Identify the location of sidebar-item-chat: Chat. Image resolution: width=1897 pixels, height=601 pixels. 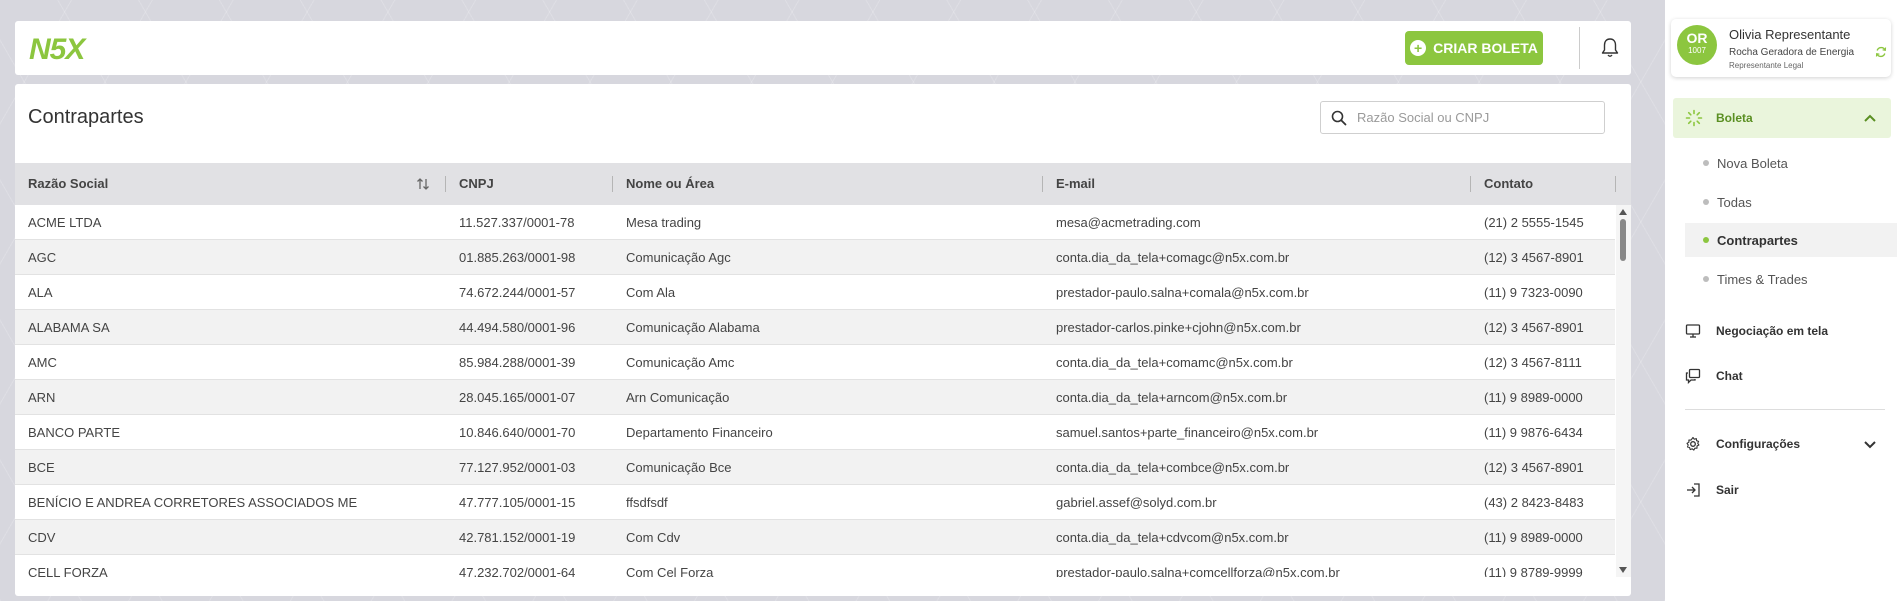
(1782, 376).